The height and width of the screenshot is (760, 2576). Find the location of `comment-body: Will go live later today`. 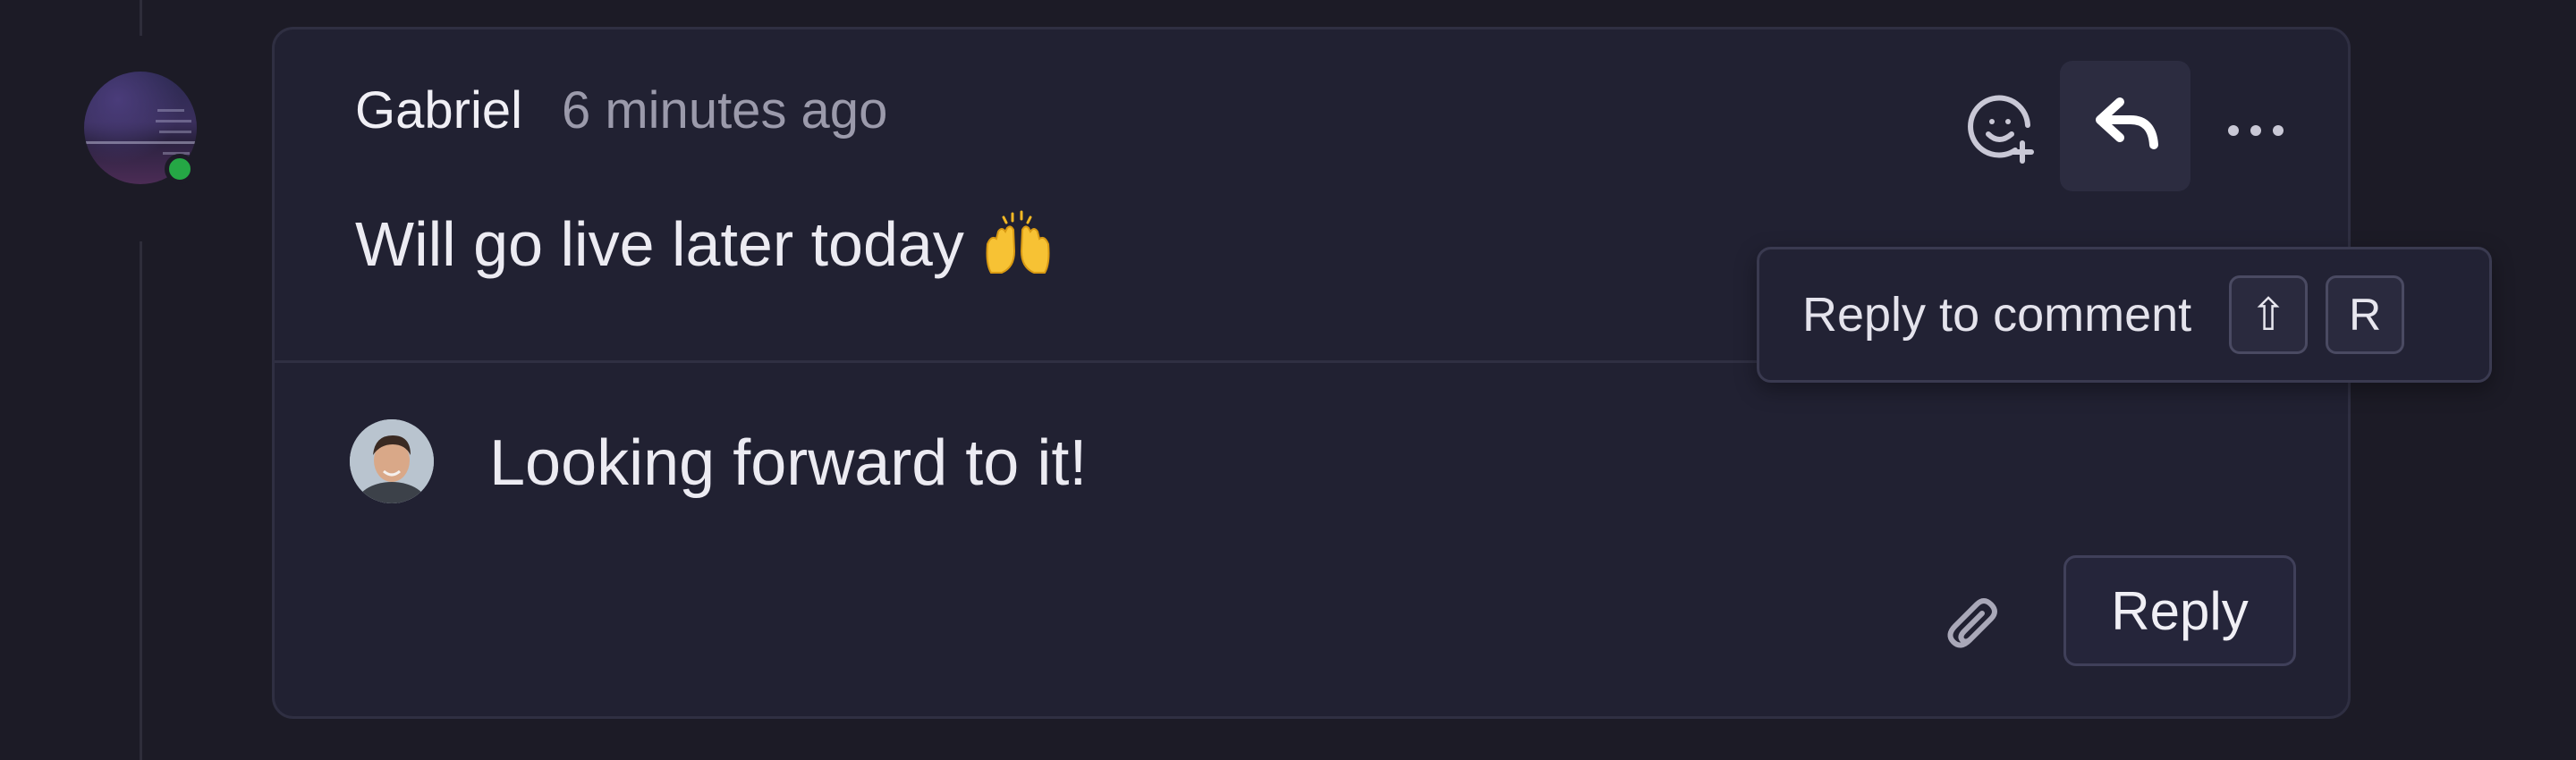

comment-body: Will go live later today is located at coordinates (704, 244).